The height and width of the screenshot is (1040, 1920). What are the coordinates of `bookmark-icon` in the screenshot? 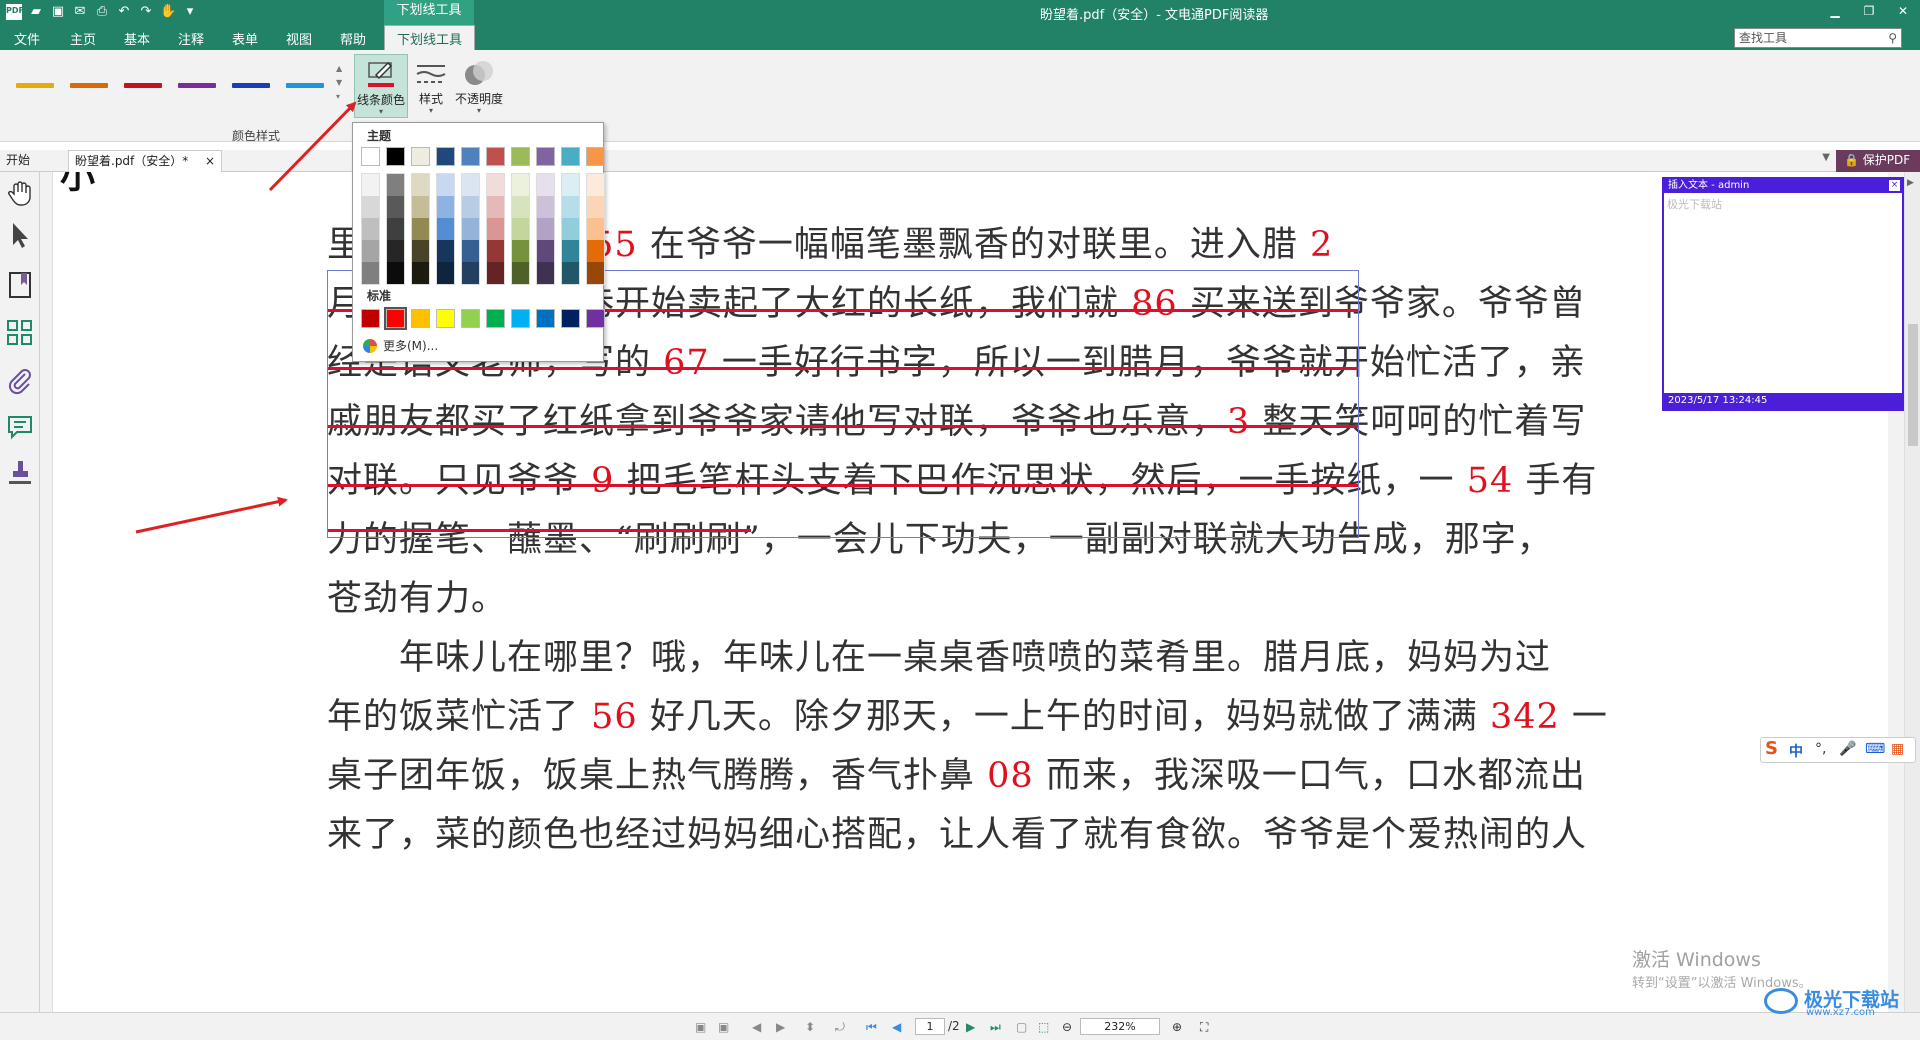 It's located at (20, 285).